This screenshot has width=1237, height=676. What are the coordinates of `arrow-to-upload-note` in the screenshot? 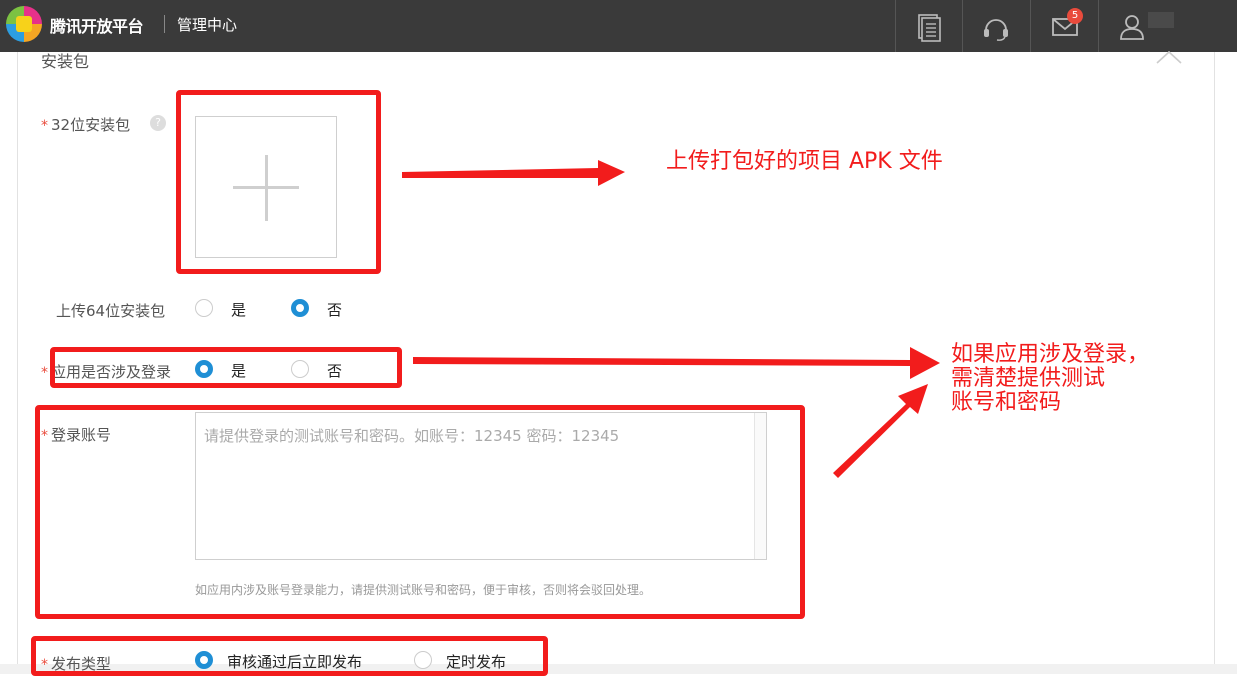 It's located at (513, 173).